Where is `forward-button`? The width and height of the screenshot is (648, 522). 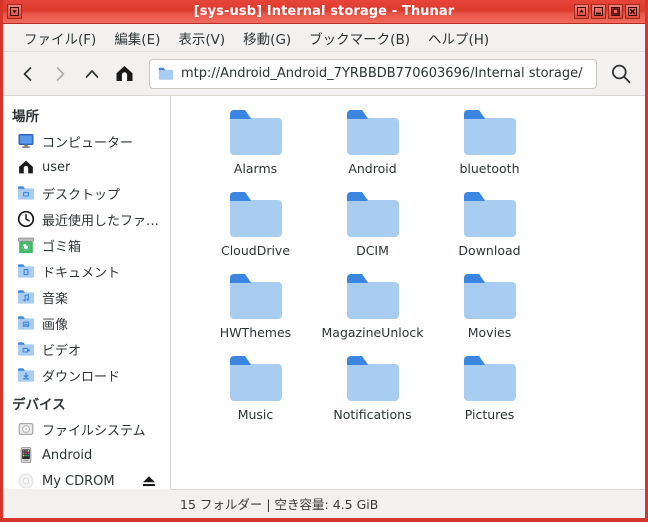
forward-button is located at coordinates (60, 74).